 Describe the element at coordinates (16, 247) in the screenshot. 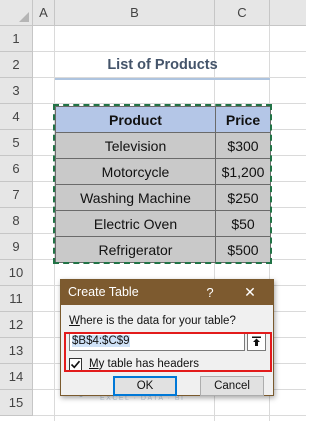

I see `row-header: 9` at that location.